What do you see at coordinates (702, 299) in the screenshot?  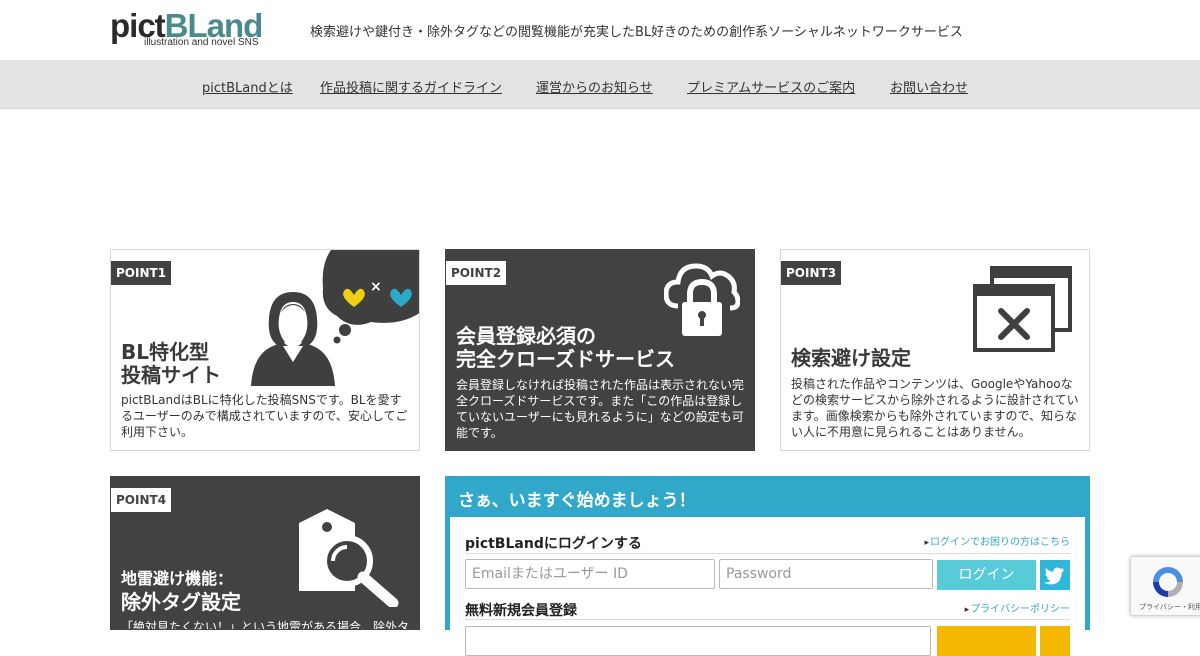 I see `cloud-lock-icon` at bounding box center [702, 299].